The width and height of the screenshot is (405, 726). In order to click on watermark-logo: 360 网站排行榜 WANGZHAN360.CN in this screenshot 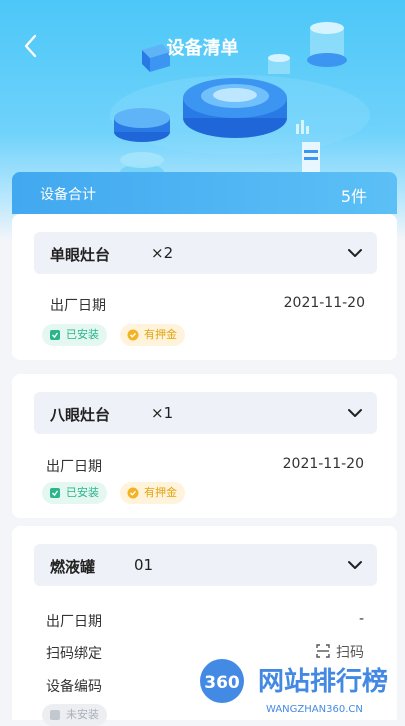, I will do `click(294, 687)`.